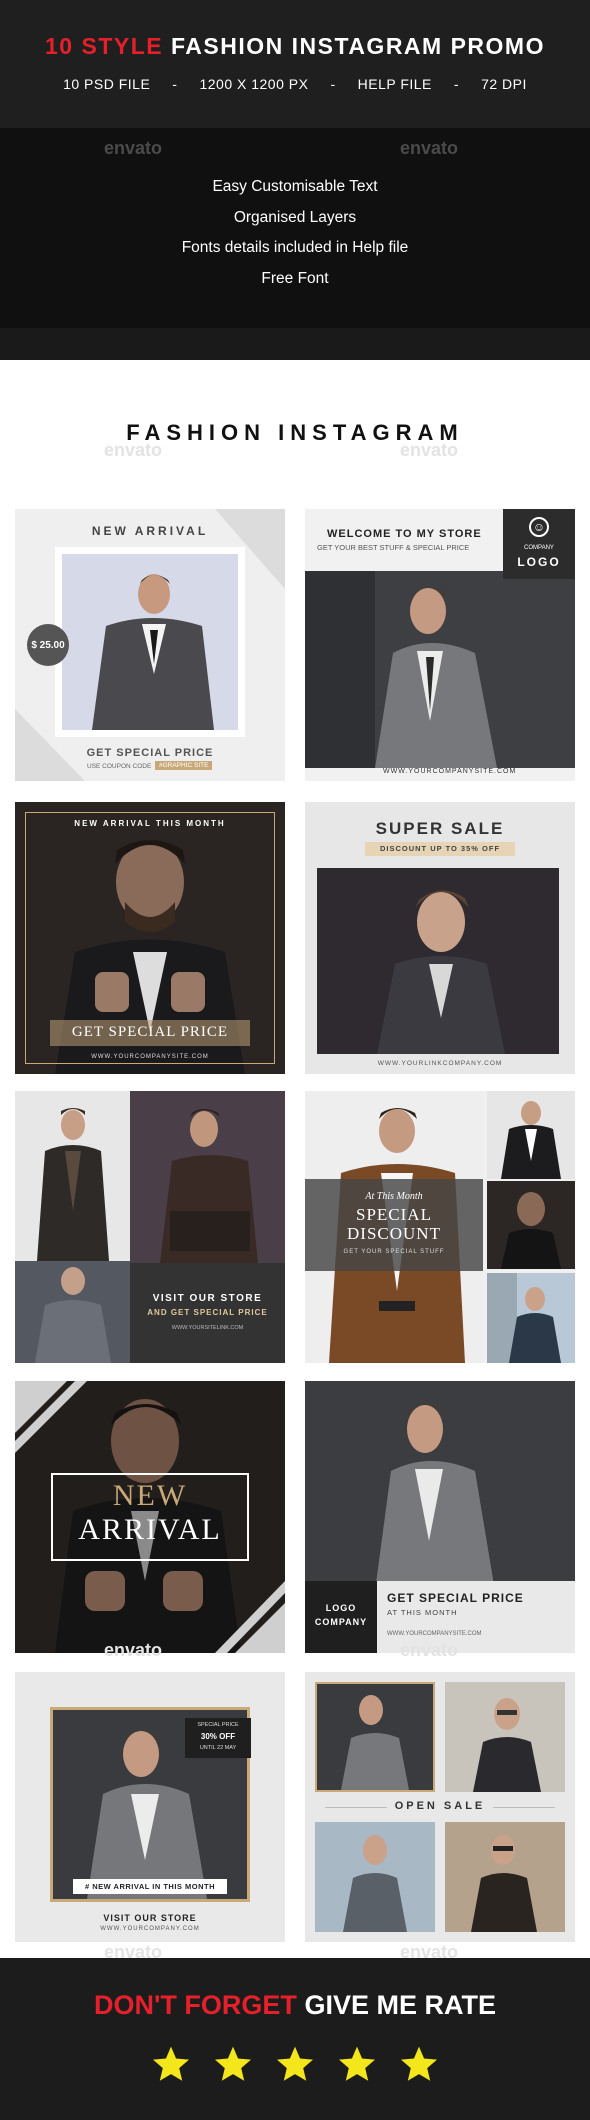  I want to click on section-title: FASHION INSTAGRAM, so click(295, 432).